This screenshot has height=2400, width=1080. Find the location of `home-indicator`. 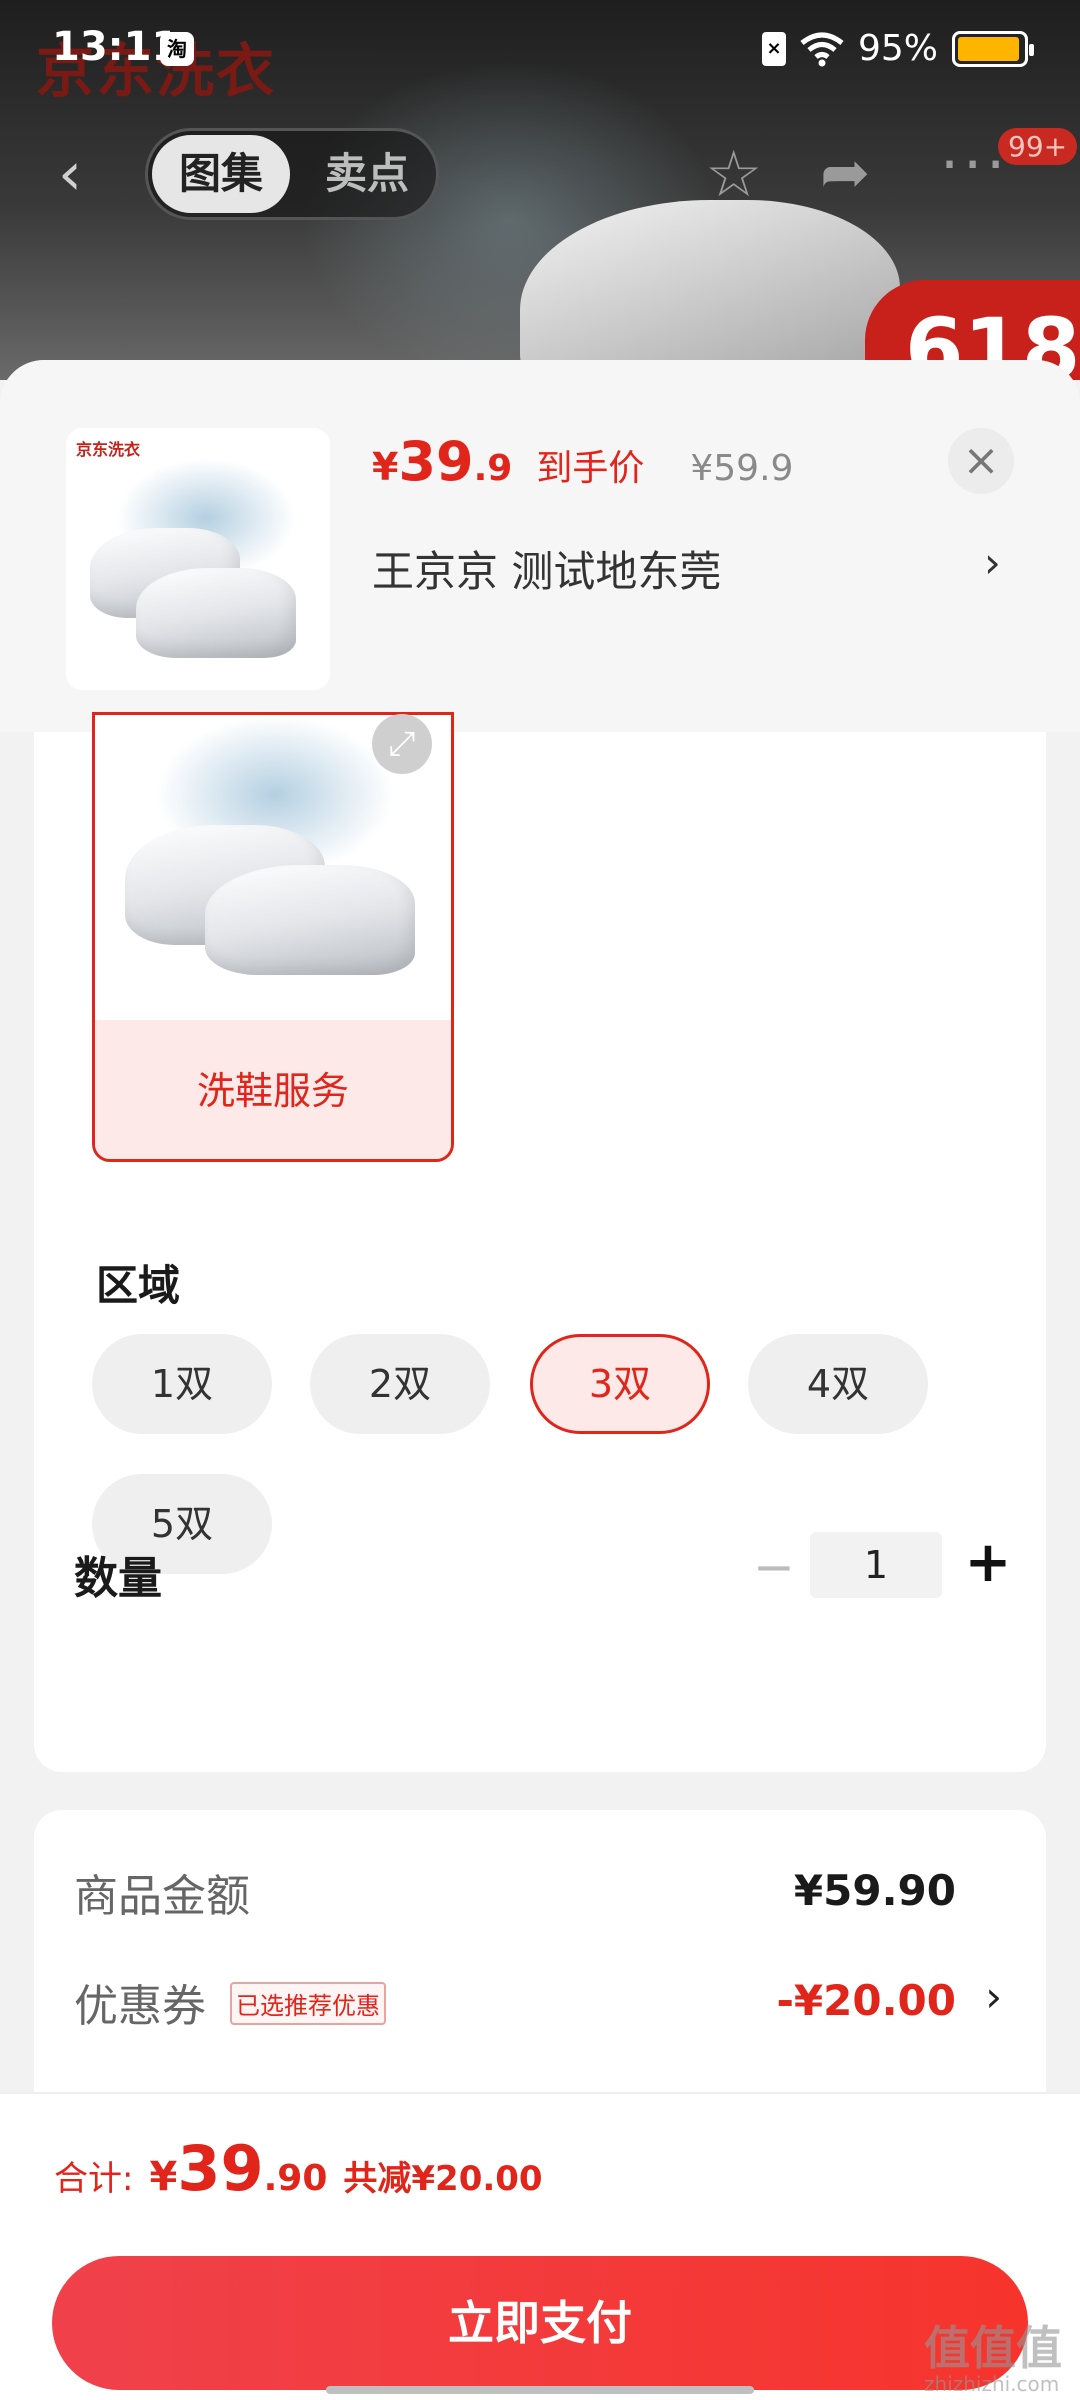

home-indicator is located at coordinates (540, 2390).